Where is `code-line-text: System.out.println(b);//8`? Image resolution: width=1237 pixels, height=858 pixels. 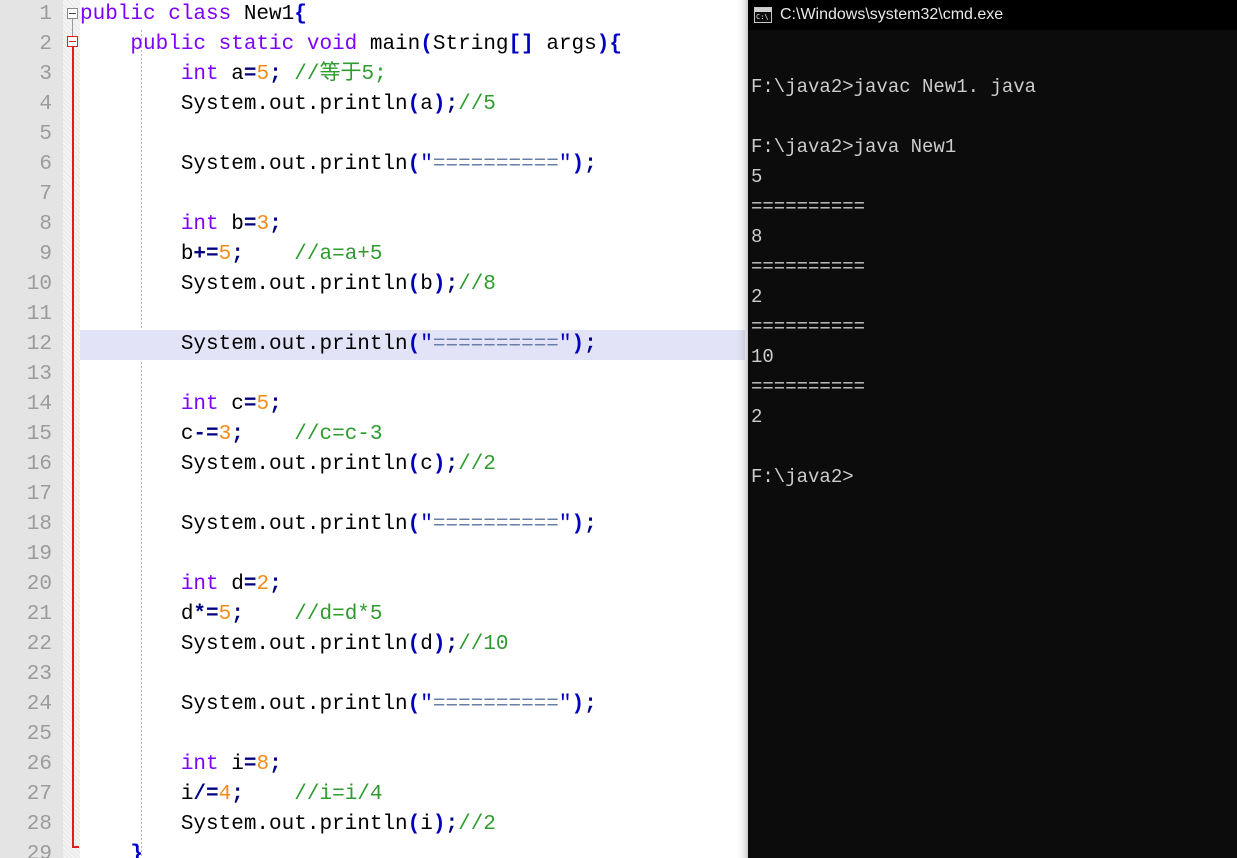 code-line-text: System.out.println(b);//8 is located at coordinates (288, 285).